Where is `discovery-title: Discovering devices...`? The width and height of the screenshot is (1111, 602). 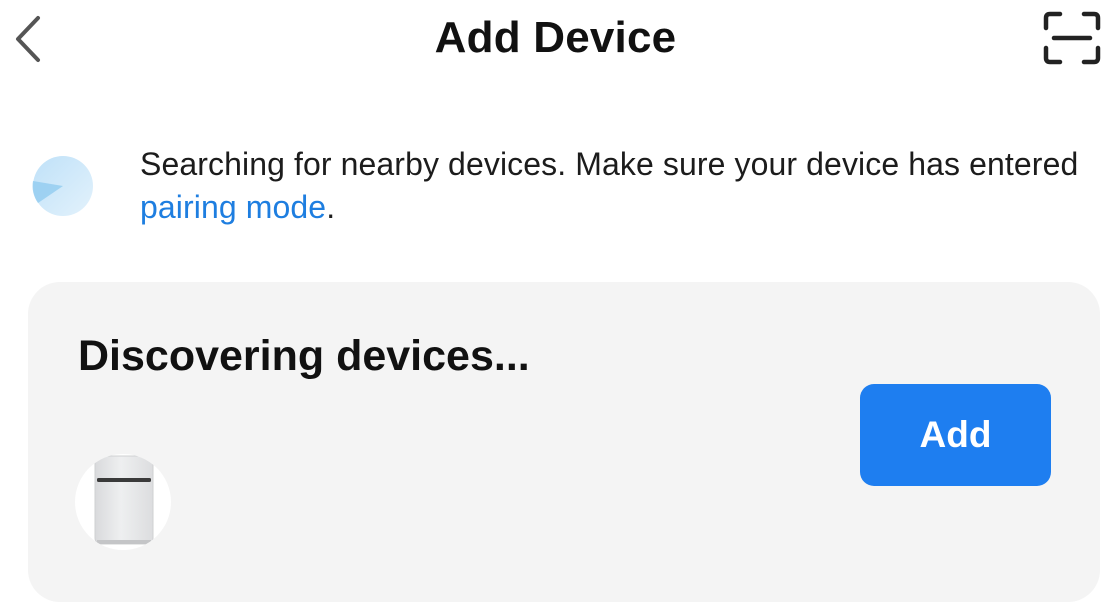 discovery-title: Discovering devices... is located at coordinates (304, 356).